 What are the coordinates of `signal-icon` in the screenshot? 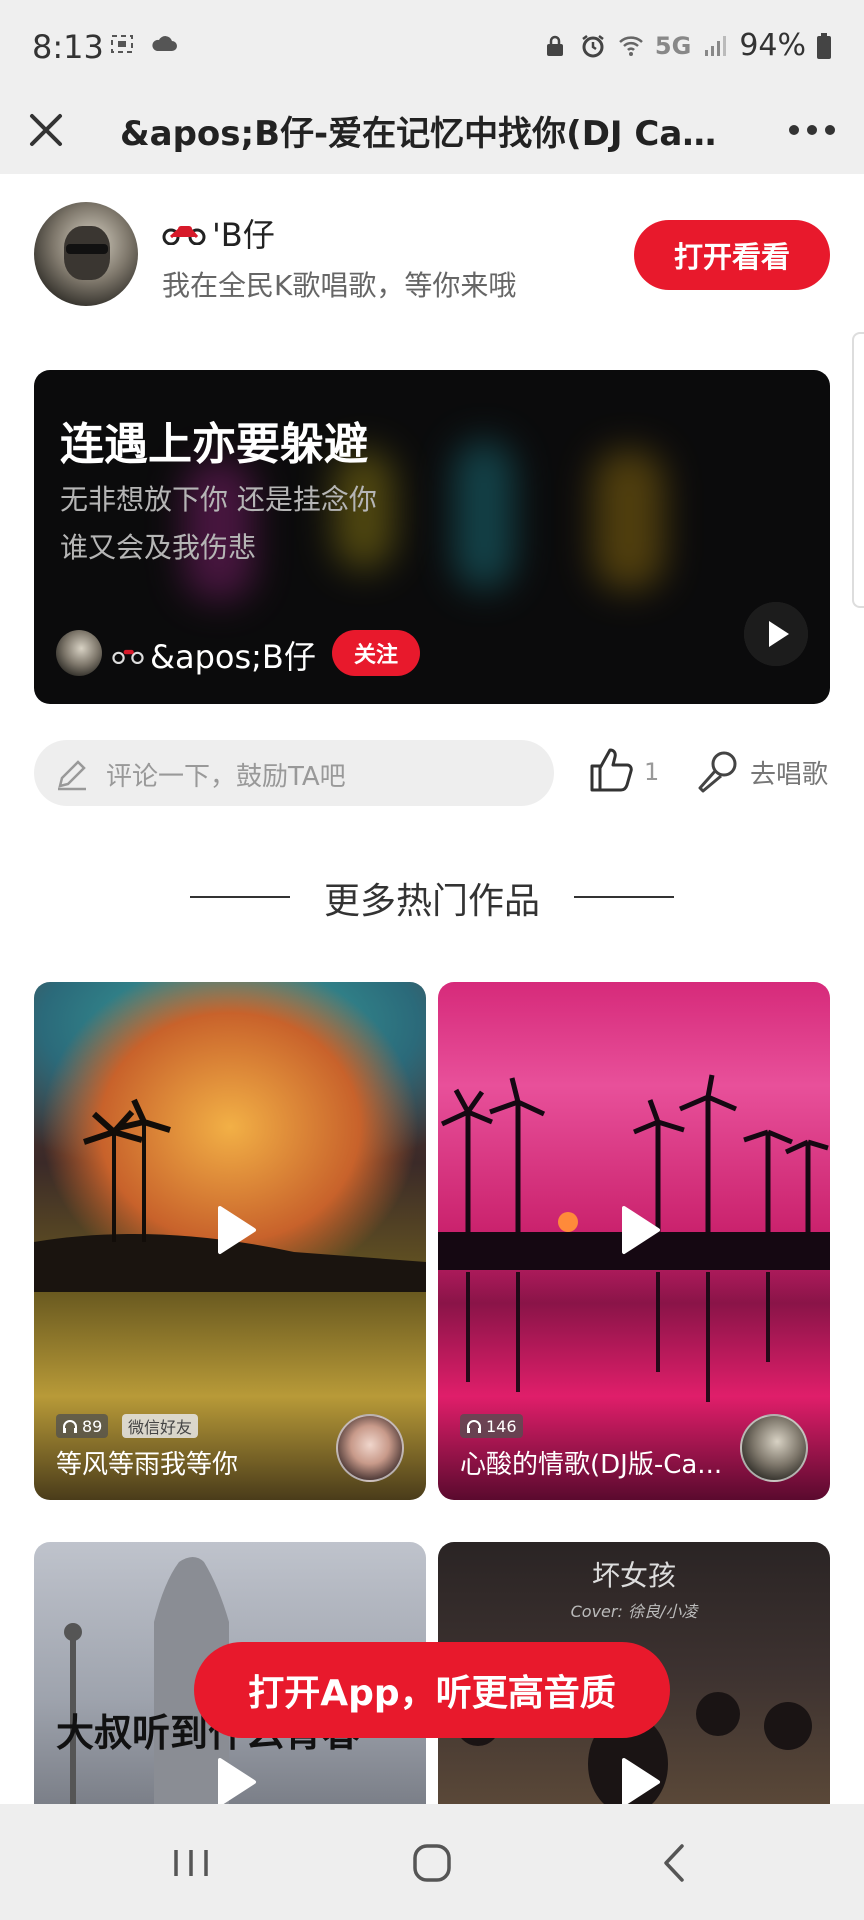 It's located at (716, 45).